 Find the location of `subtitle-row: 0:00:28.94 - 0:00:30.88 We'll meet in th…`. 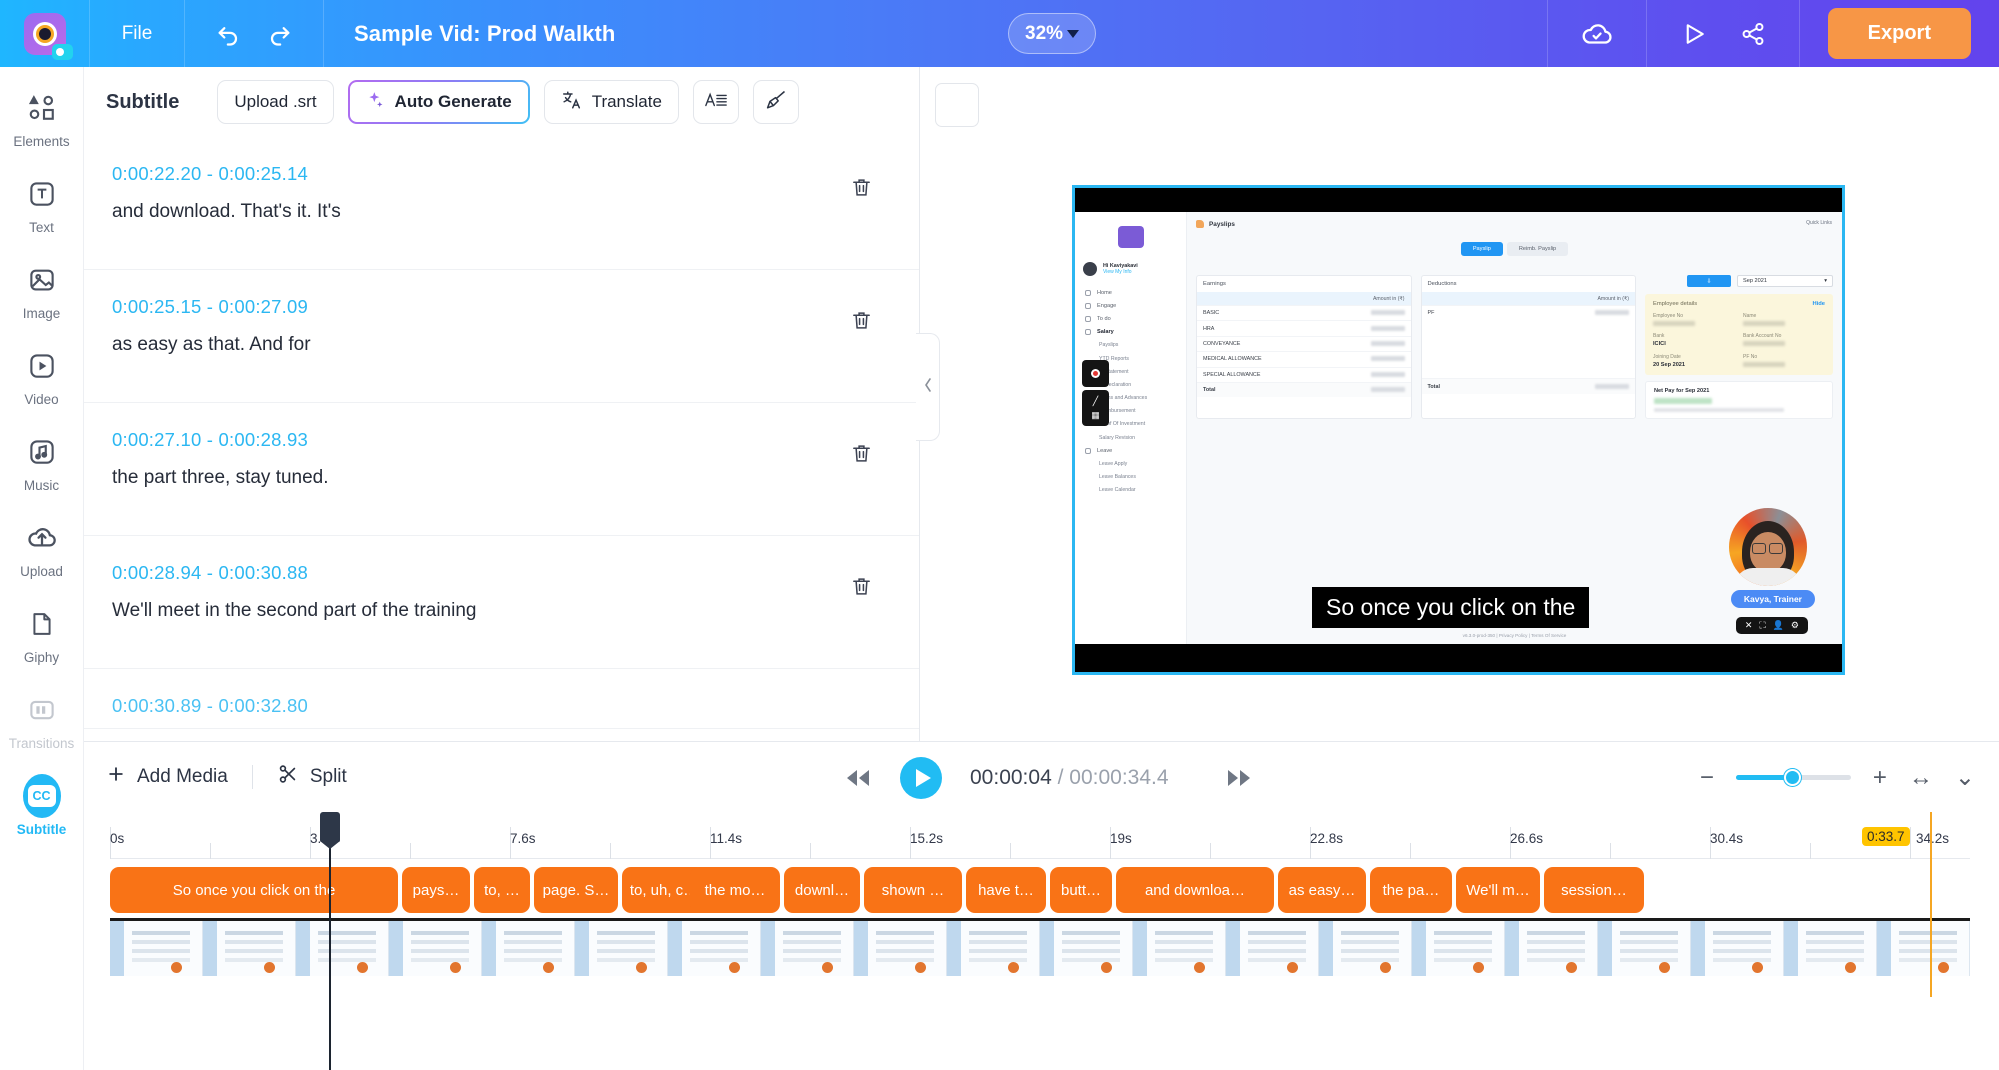

subtitle-row: 0:00:28.94 - 0:00:30.88 We'll meet in th… is located at coordinates (501, 602).